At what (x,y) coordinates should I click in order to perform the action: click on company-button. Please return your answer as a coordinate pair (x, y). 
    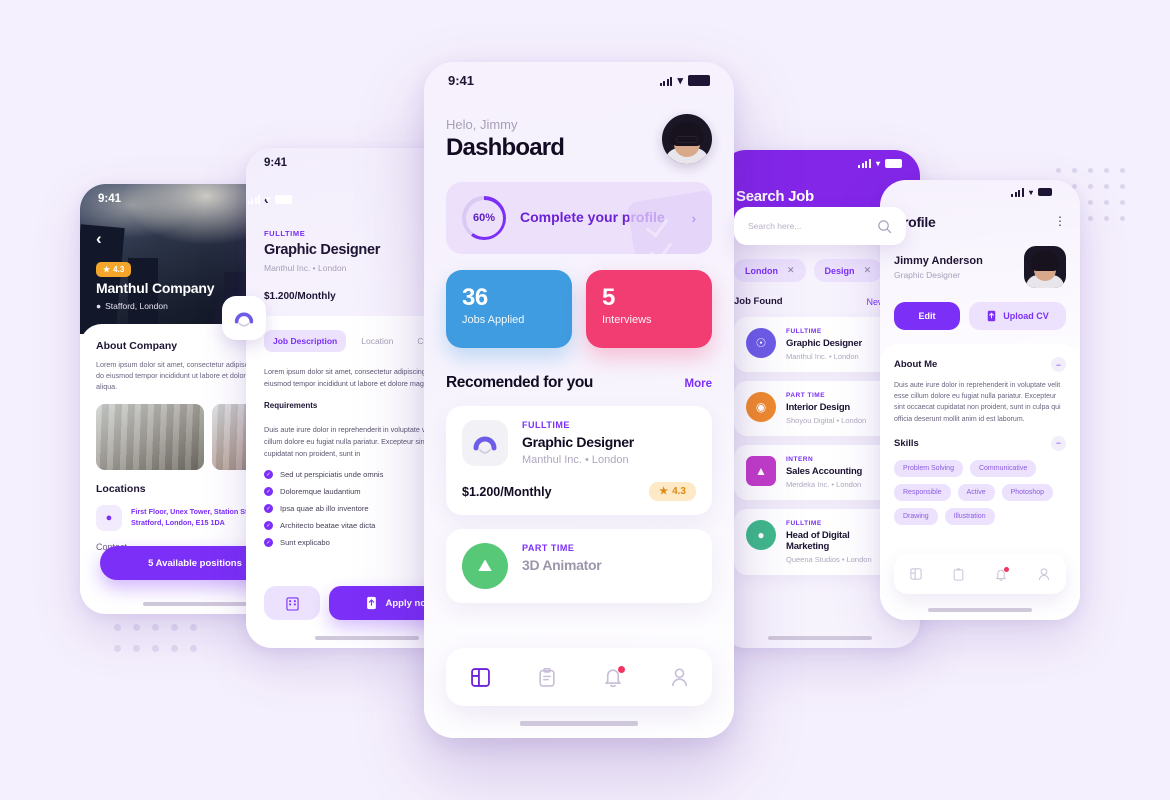
    Looking at the image, I should click on (292, 603).